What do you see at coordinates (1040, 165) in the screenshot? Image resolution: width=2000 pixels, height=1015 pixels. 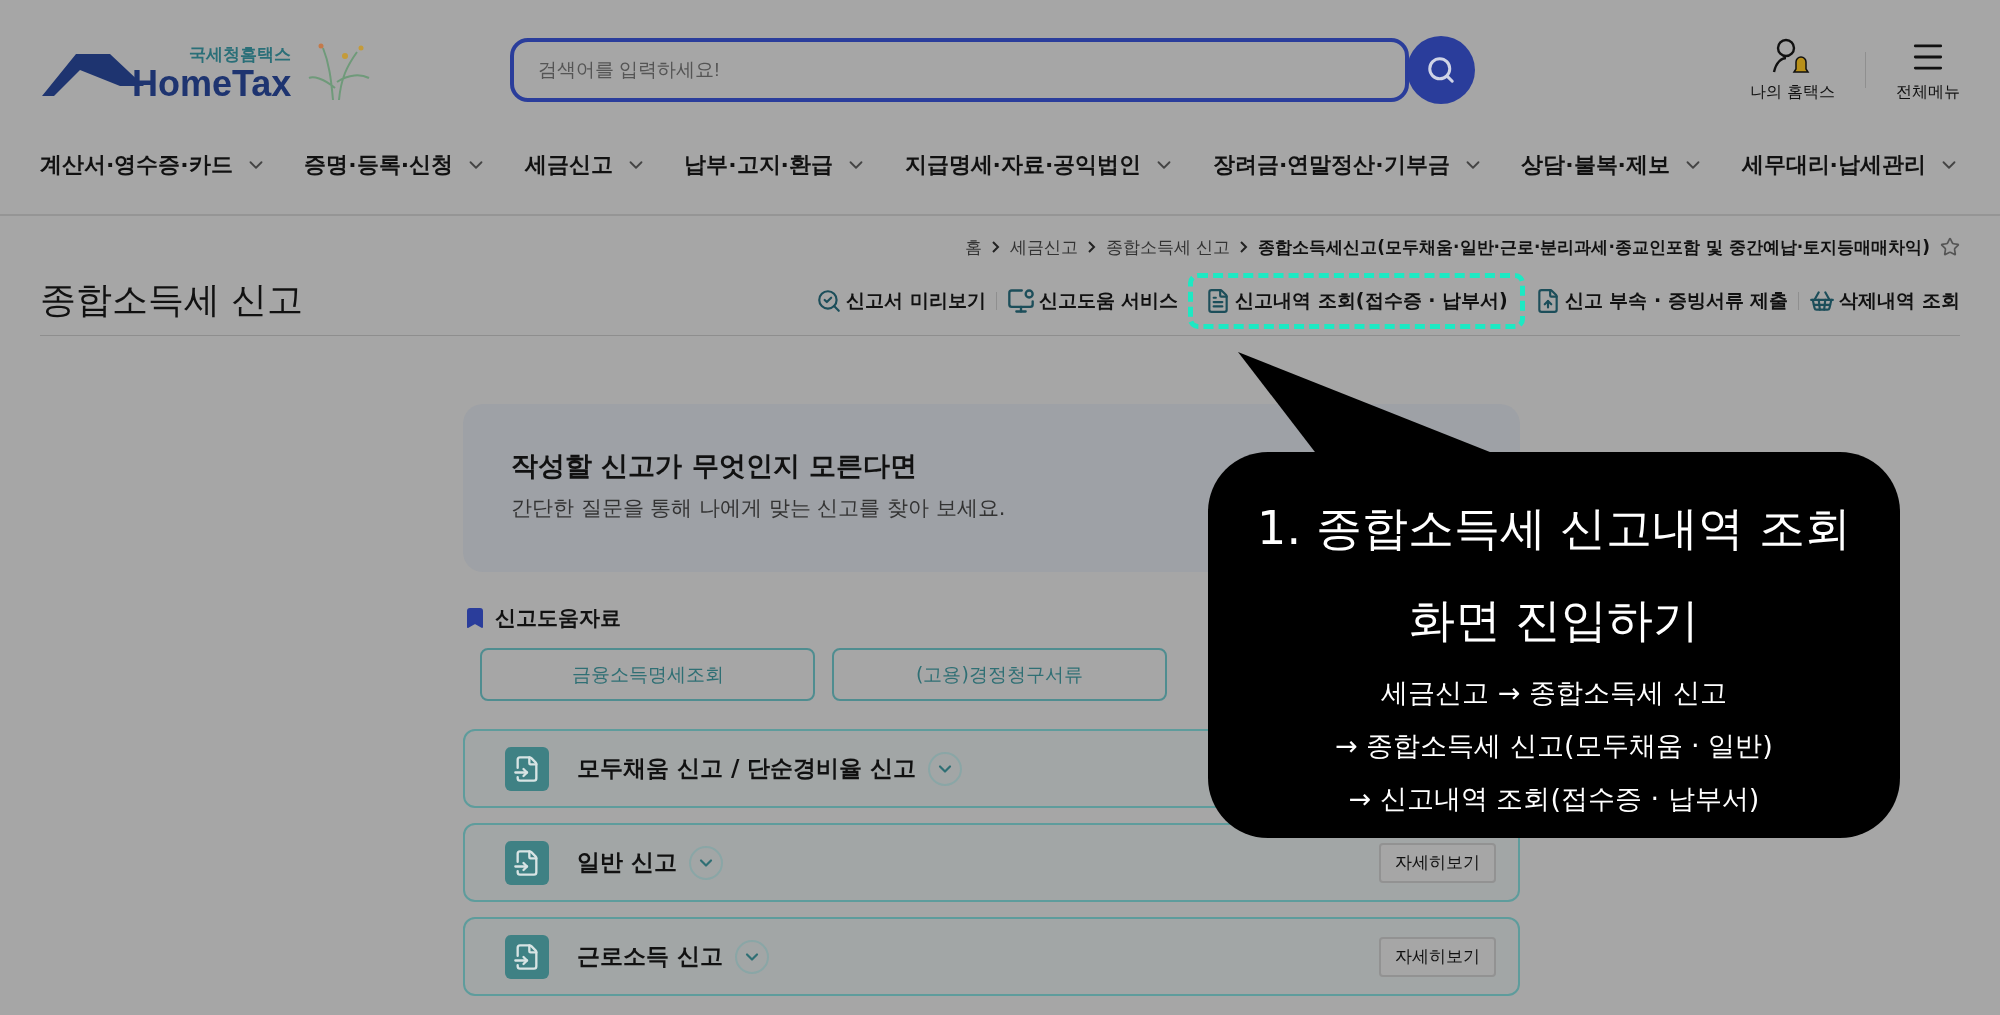 I see `nav-menu-item: 지급명세·자료·공익법인` at bounding box center [1040, 165].